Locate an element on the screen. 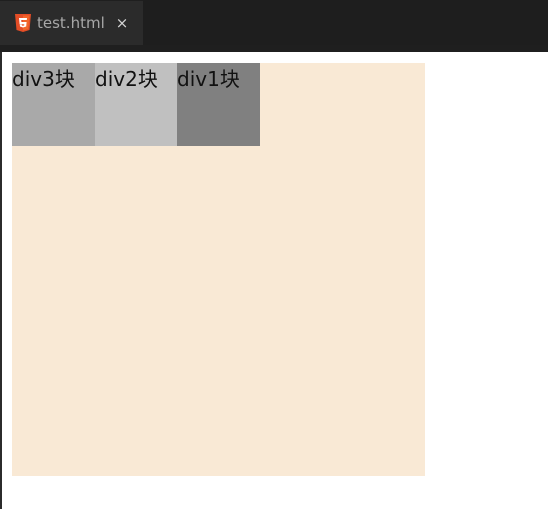 The width and height of the screenshot is (548, 509). tab-label: test.html is located at coordinates (71, 23).